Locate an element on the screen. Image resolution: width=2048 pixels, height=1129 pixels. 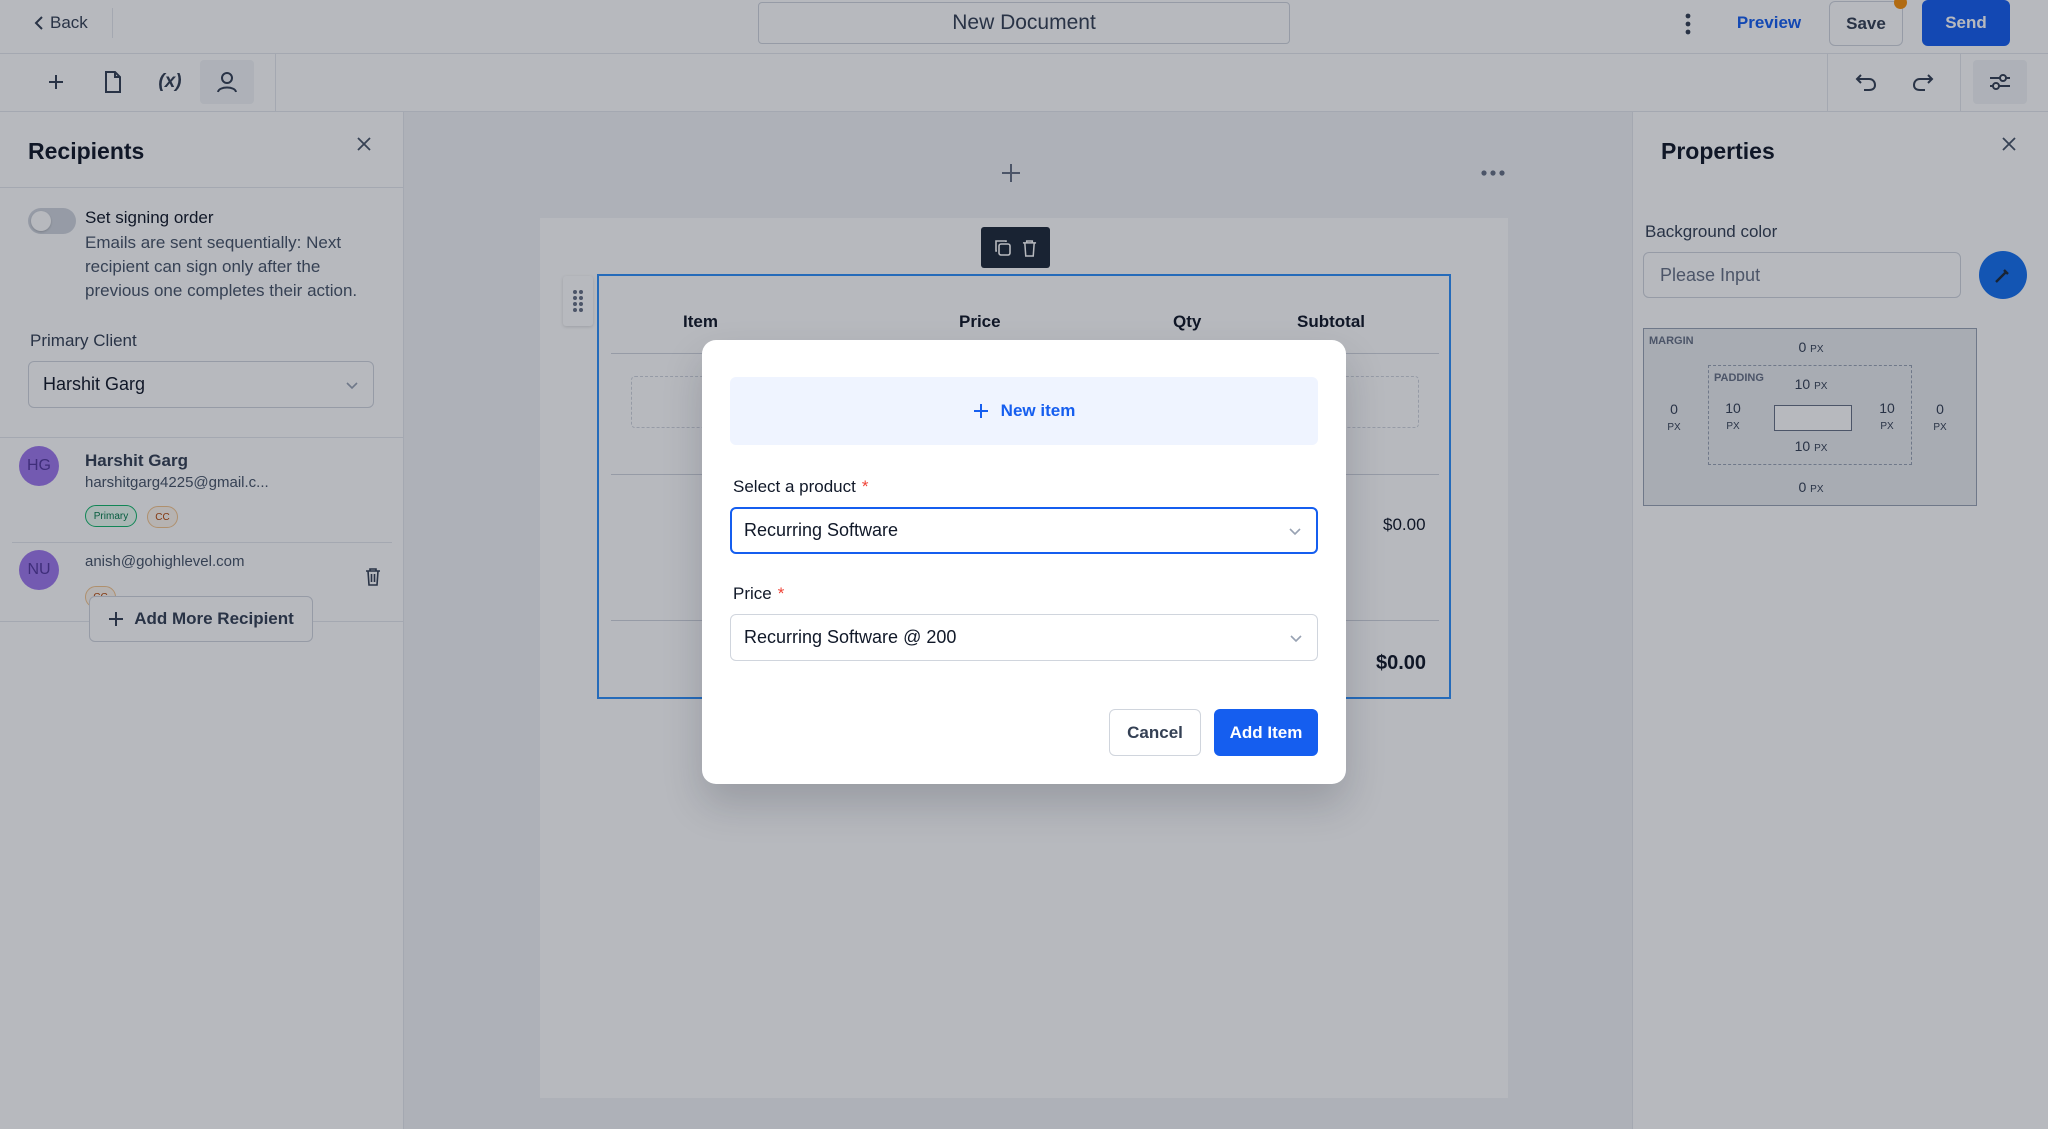
price-label: Price * is located at coordinates (759, 593).